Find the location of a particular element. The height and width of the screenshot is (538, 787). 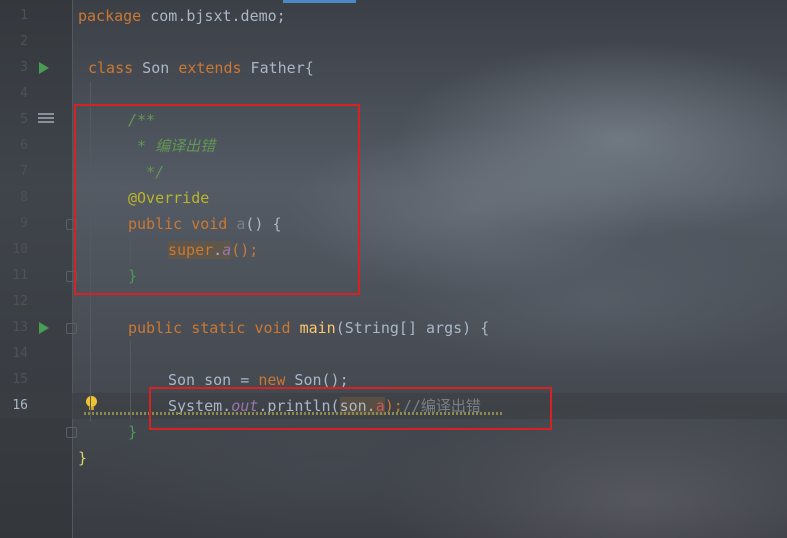

line-number: 15 is located at coordinates (20, 379).